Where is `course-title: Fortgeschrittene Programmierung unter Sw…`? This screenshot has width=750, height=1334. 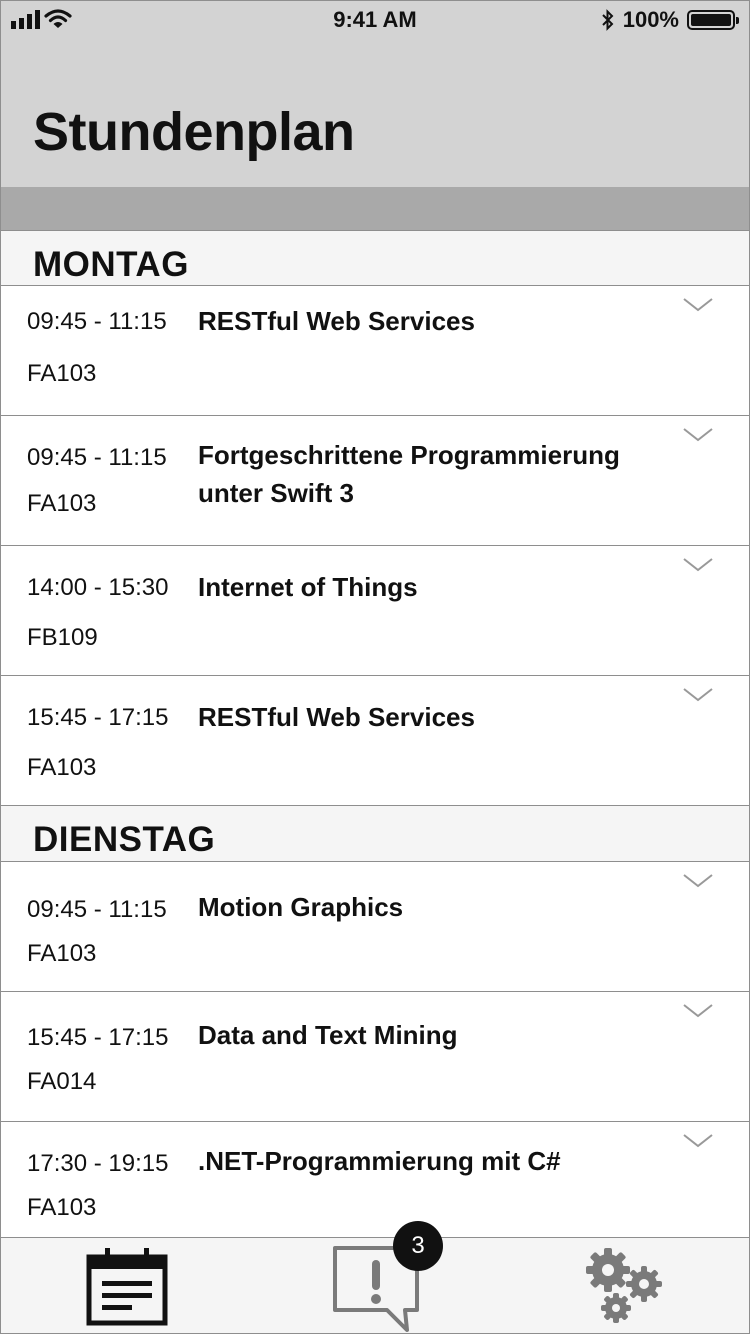
course-title: Fortgeschrittene Programmierung unter Sw… is located at coordinates (409, 474).